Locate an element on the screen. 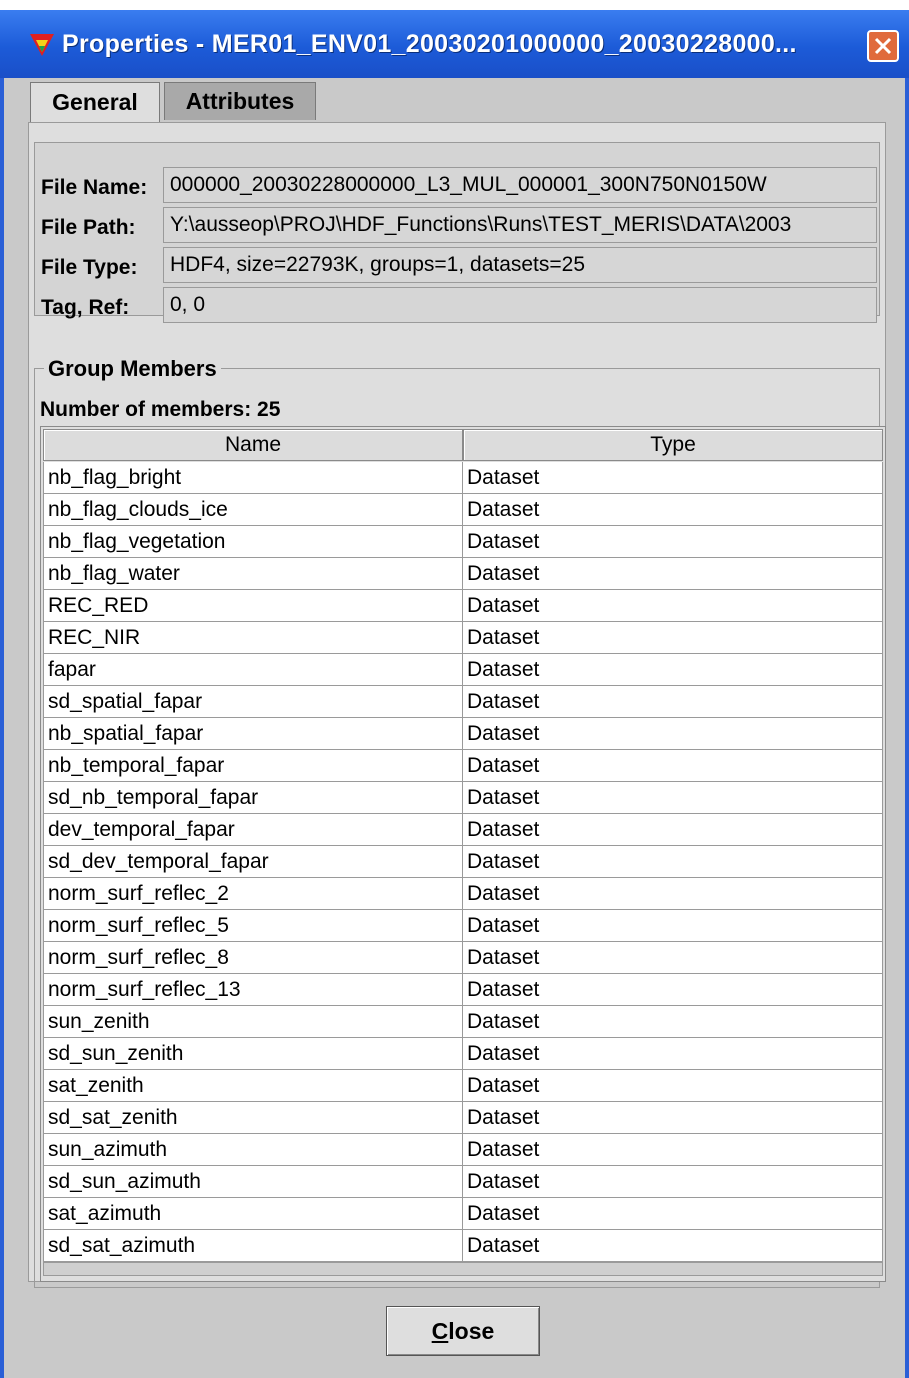  cell-name: sd_dev_temporal_fapar is located at coordinates (253, 862).